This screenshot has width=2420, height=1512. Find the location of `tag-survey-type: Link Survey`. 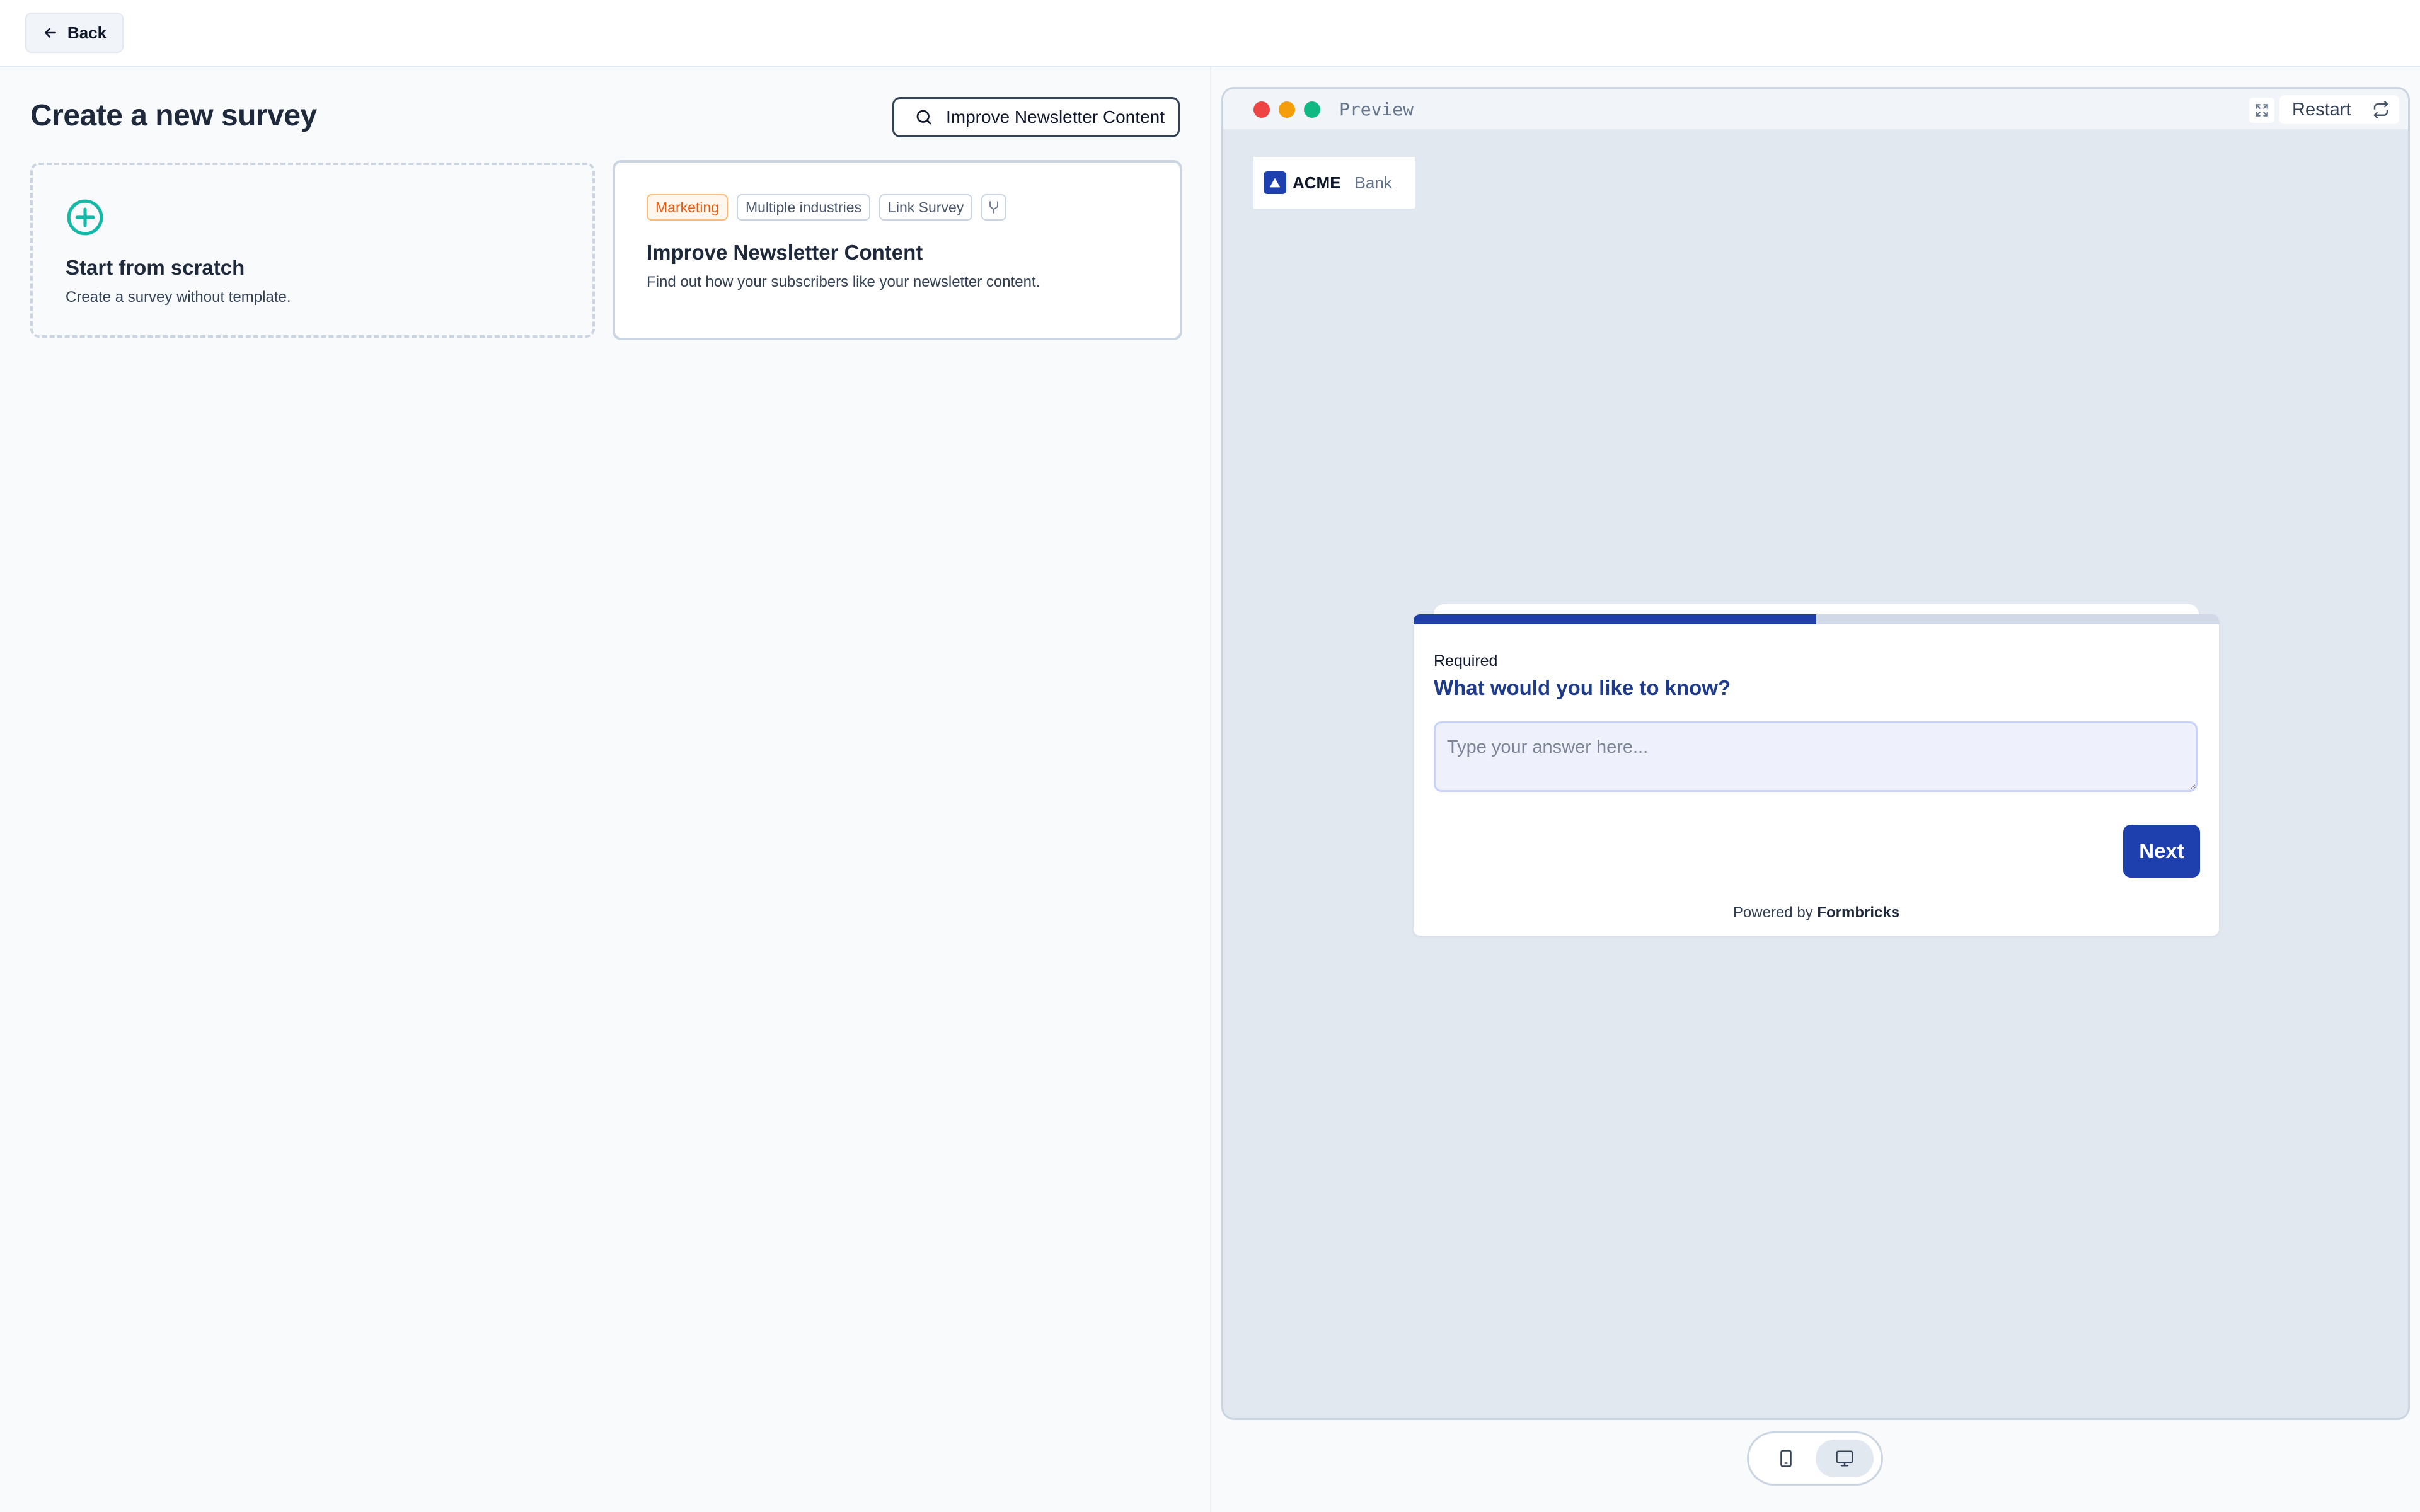

tag-survey-type: Link Survey is located at coordinates (926, 207).